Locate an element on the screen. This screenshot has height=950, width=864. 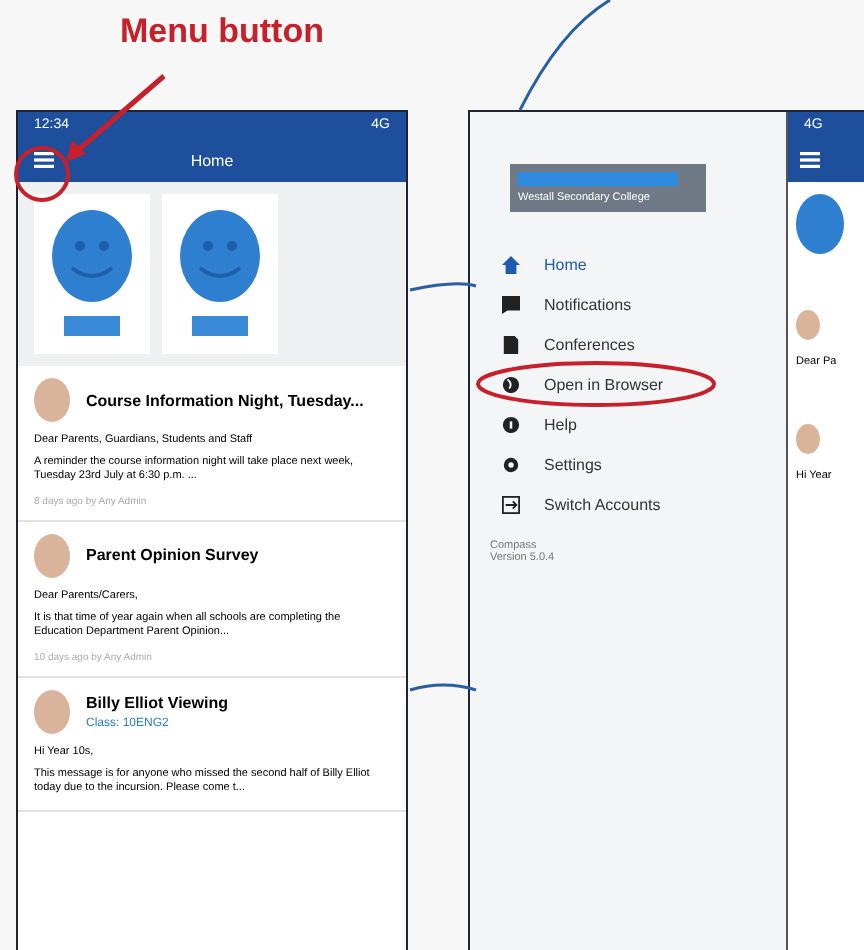
screen-title: Home is located at coordinates (212, 160).